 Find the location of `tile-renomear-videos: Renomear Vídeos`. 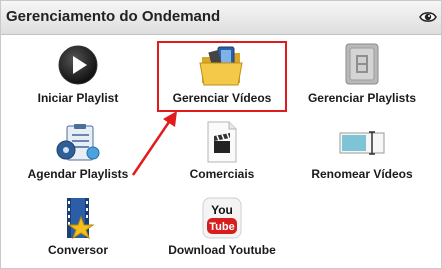

tile-renomear-videos: Renomear Vídeos is located at coordinates (362, 155).